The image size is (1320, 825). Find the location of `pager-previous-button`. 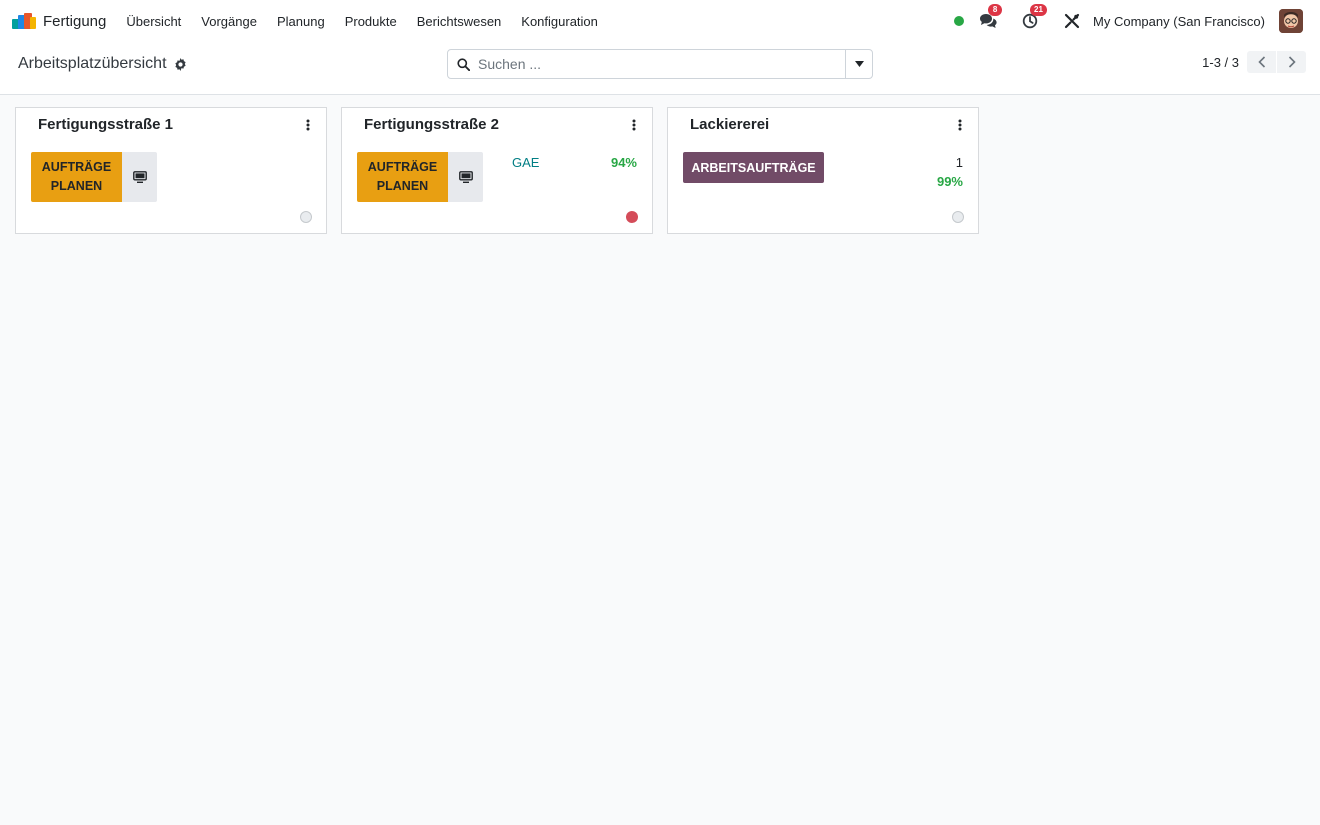

pager-previous-button is located at coordinates (1261, 62).